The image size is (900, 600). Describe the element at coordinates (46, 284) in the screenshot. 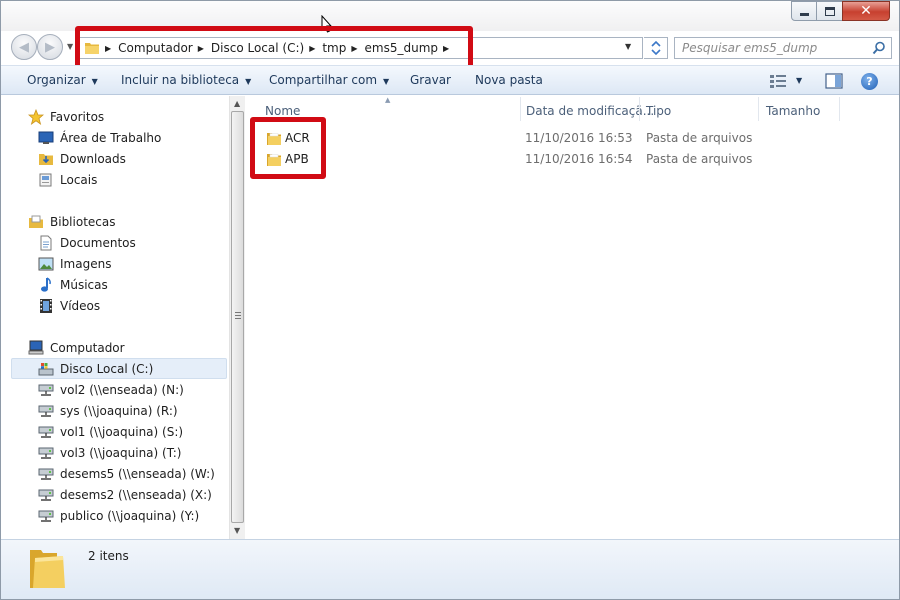

I see `music-icon` at that location.